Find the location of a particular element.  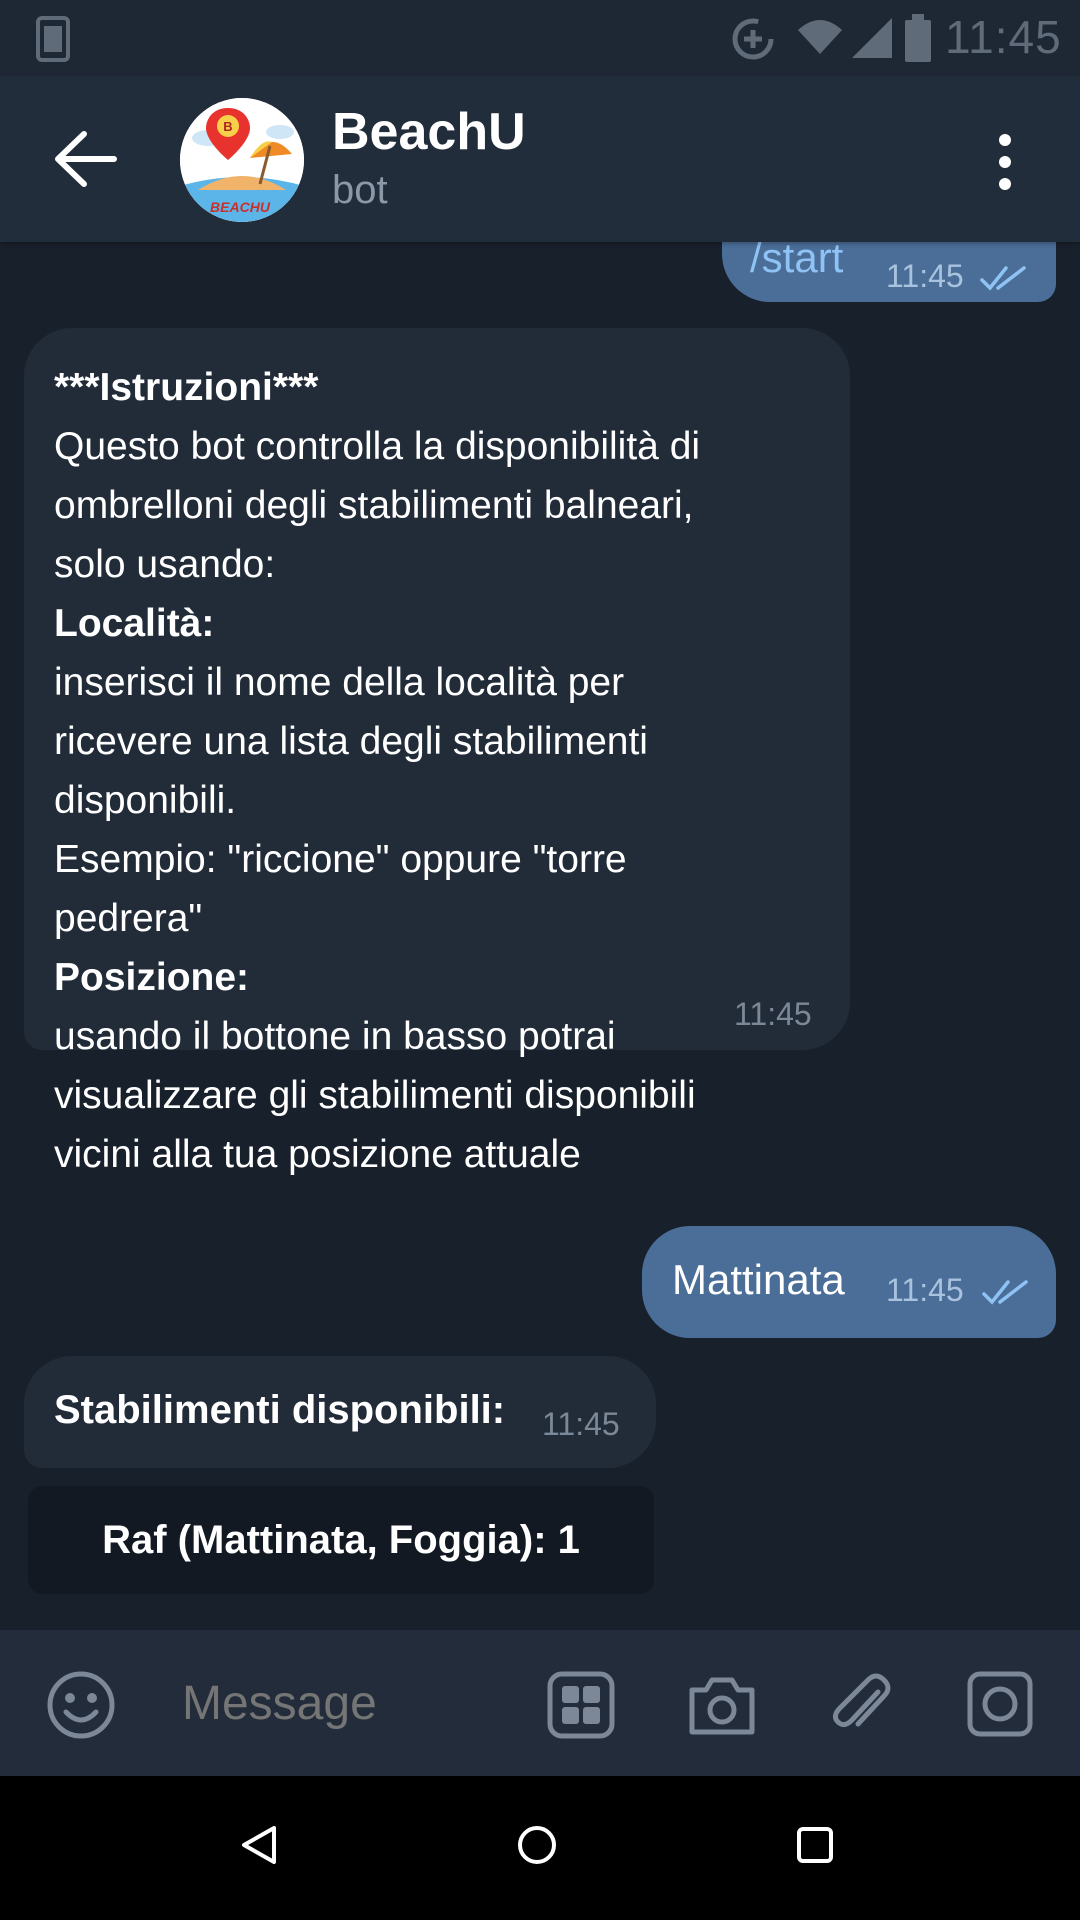

chat-subtitle: bot is located at coordinates (360, 190).